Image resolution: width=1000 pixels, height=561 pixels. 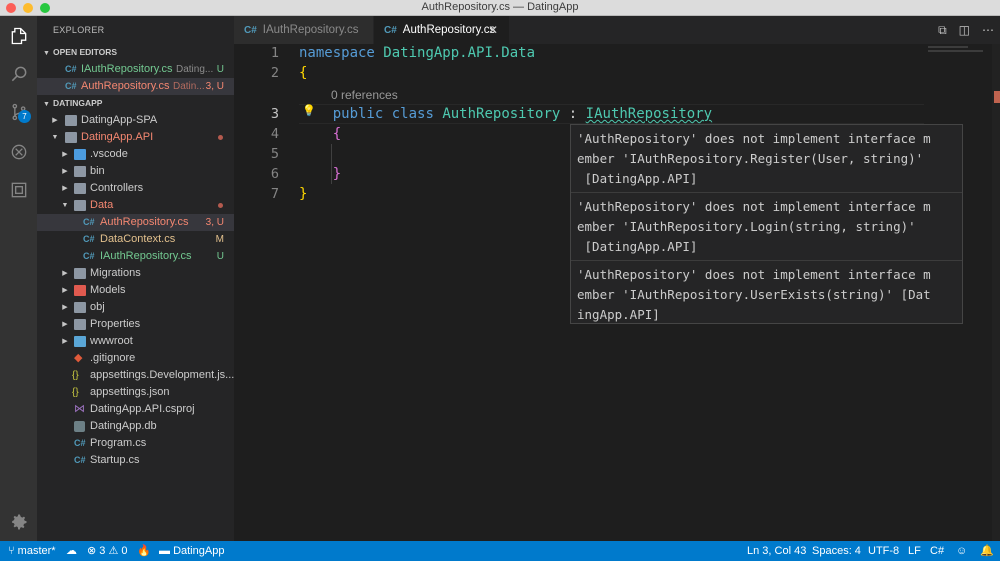 What do you see at coordinates (18, 278) in the screenshot?
I see `activity-bar: 7` at bounding box center [18, 278].